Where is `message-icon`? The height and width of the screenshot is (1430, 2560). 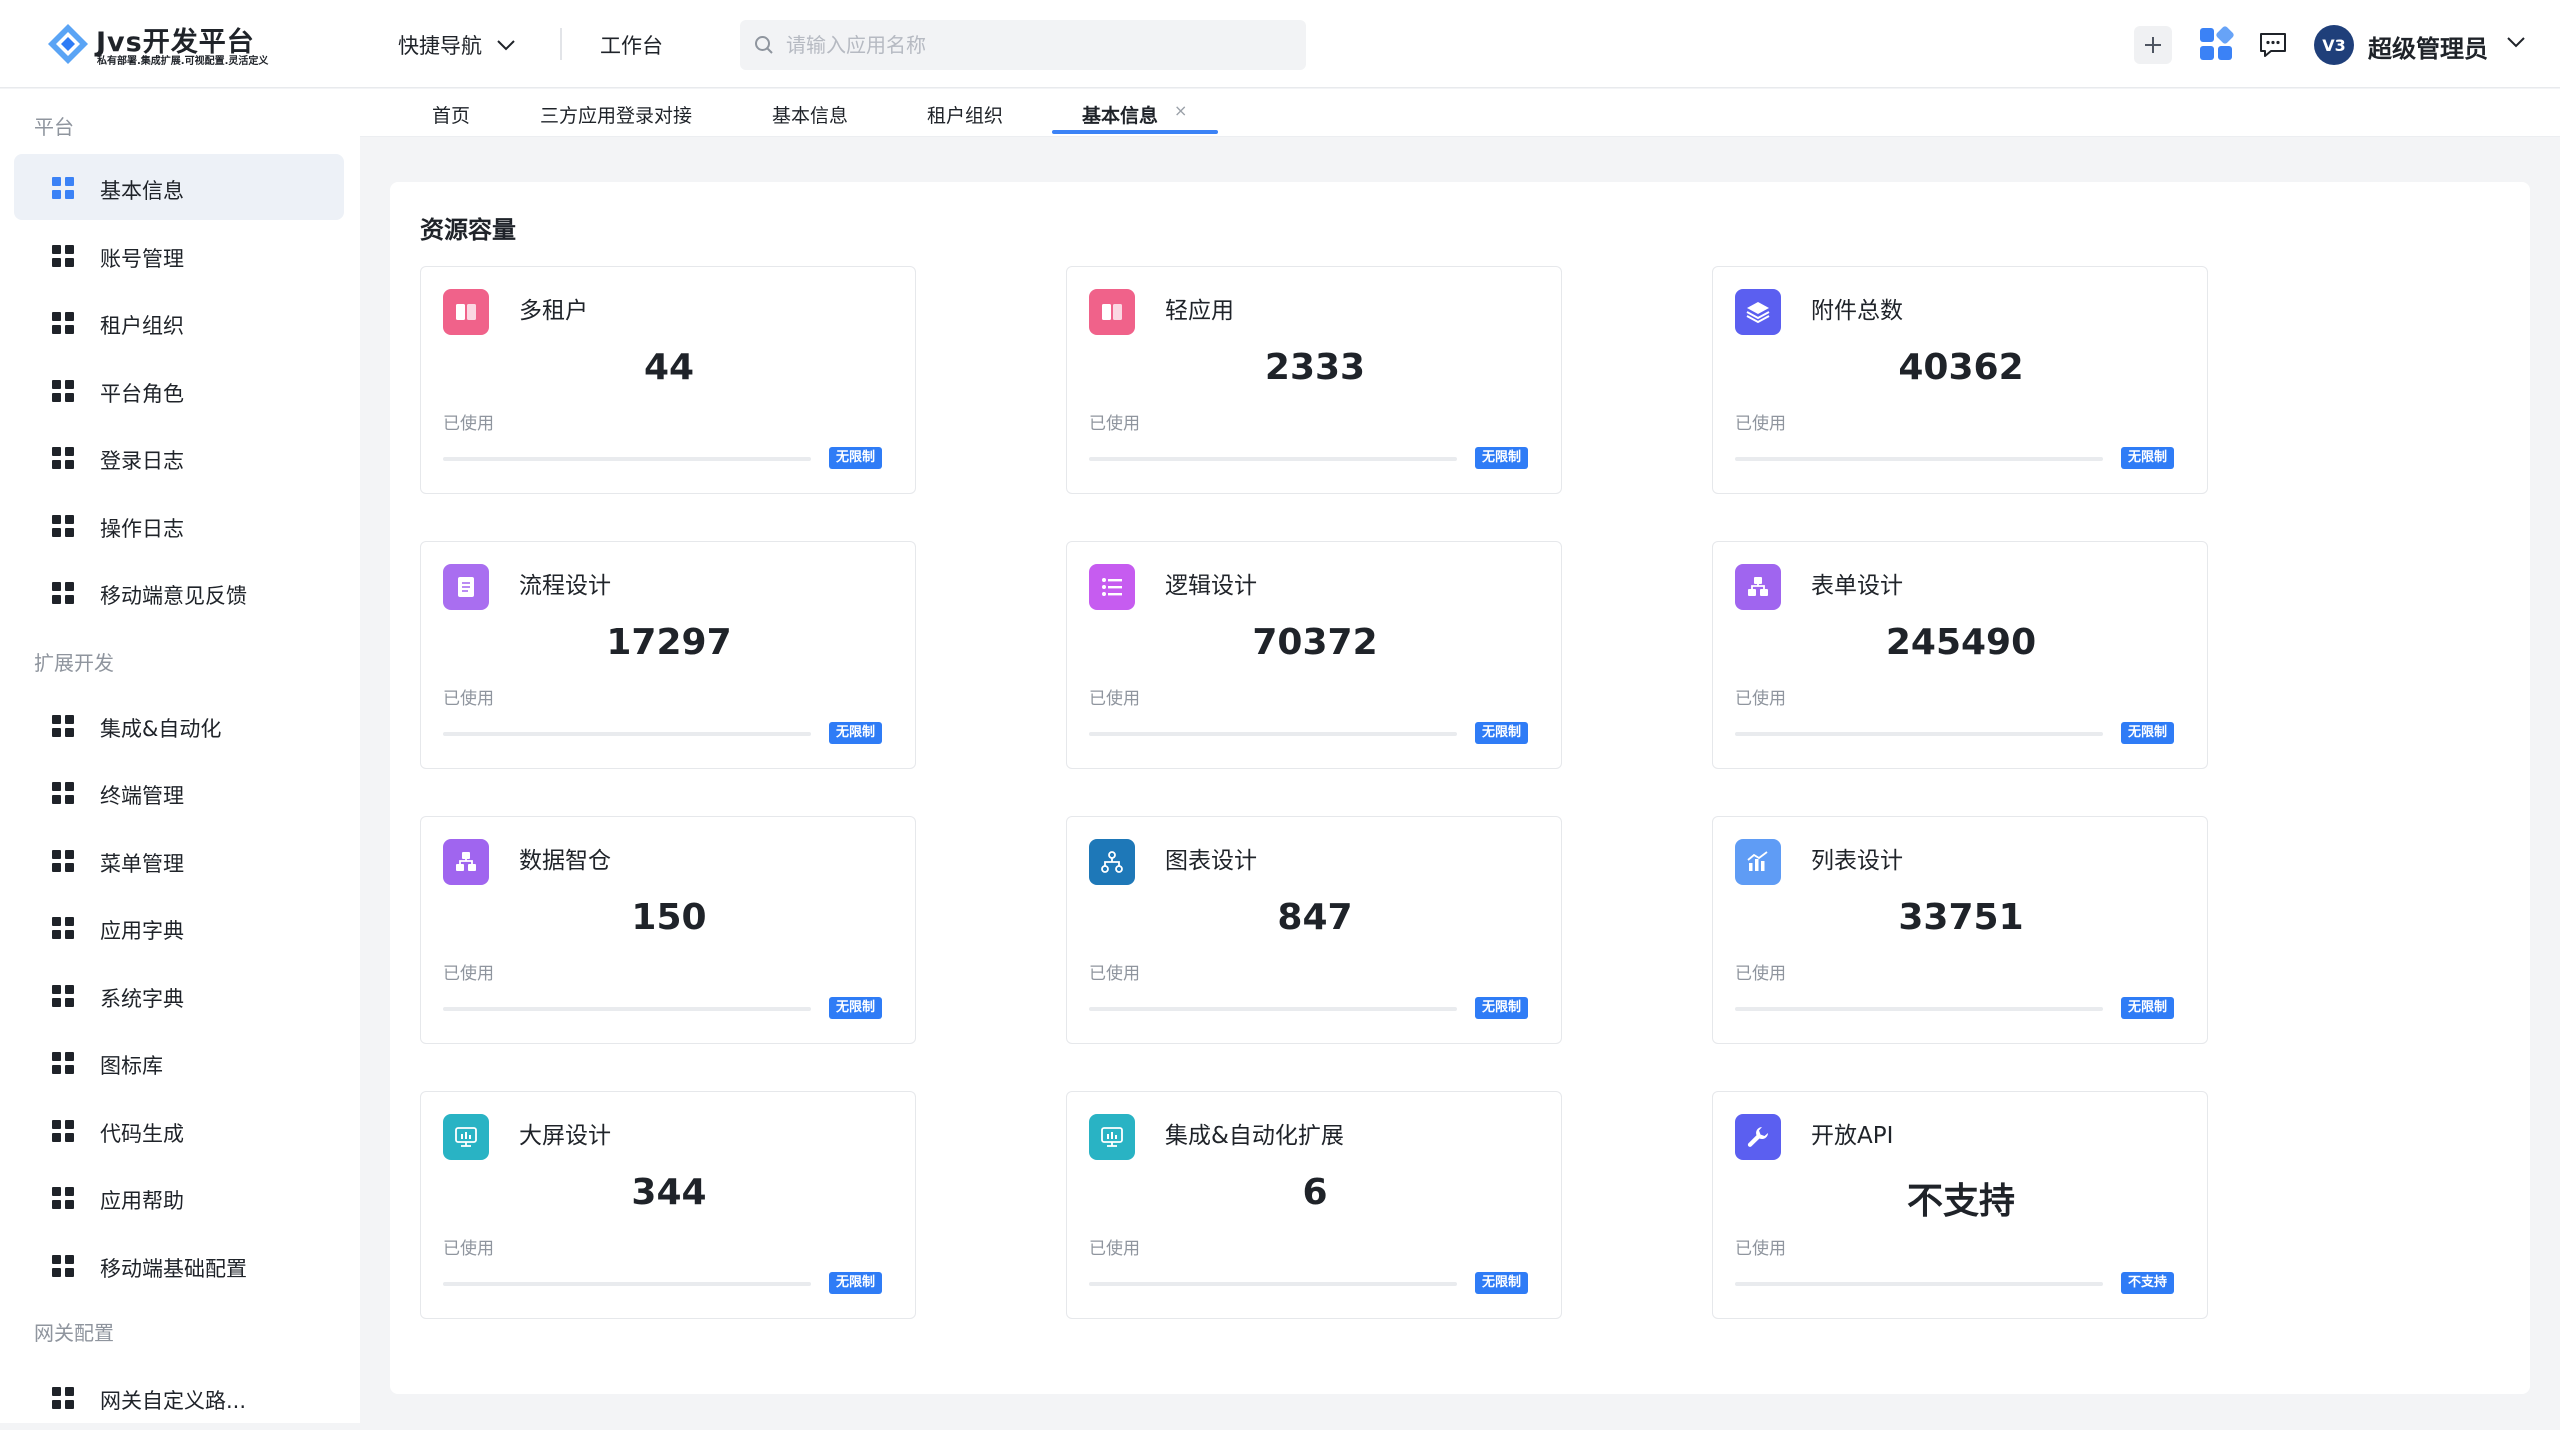 message-icon is located at coordinates (2273, 45).